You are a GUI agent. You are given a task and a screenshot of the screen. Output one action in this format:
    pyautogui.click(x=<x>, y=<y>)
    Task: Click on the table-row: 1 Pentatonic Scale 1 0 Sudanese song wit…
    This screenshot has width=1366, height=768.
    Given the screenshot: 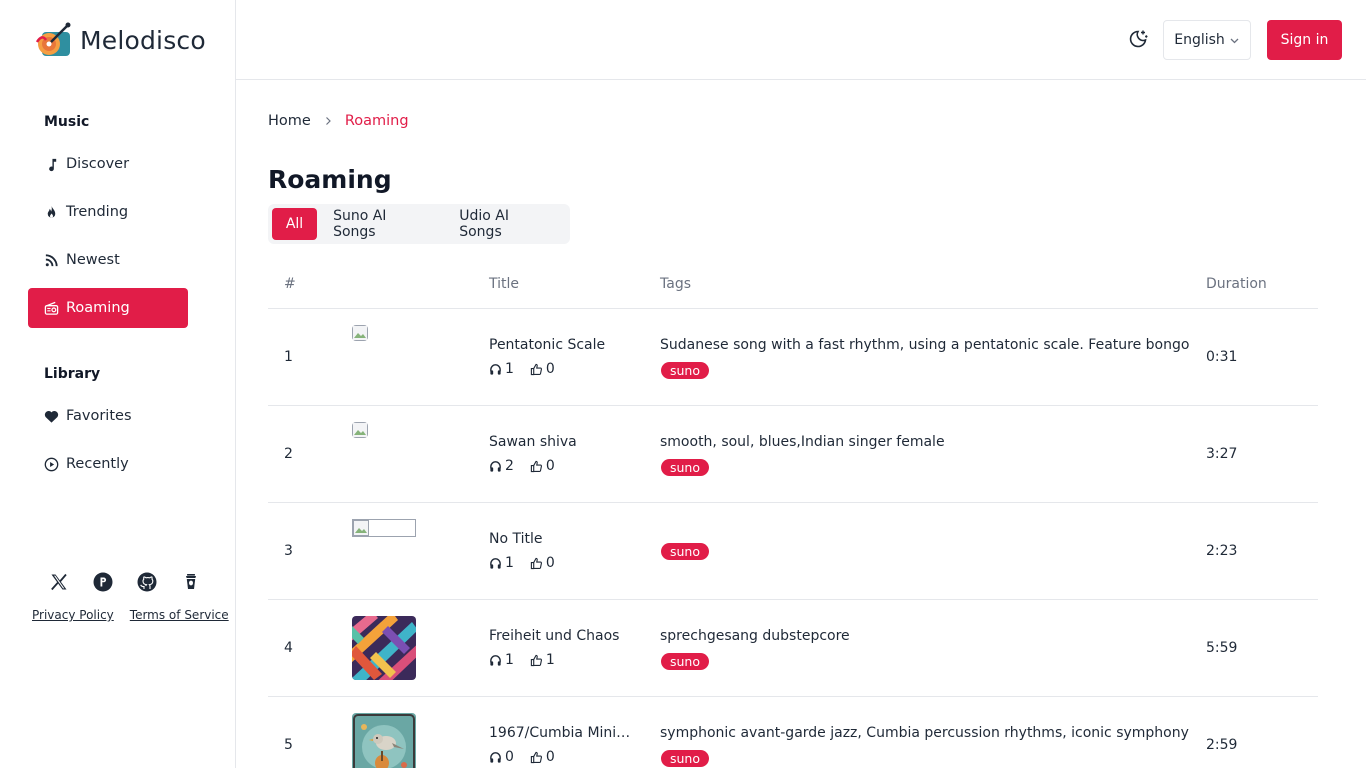 What is the action you would take?
    pyautogui.click(x=793, y=357)
    